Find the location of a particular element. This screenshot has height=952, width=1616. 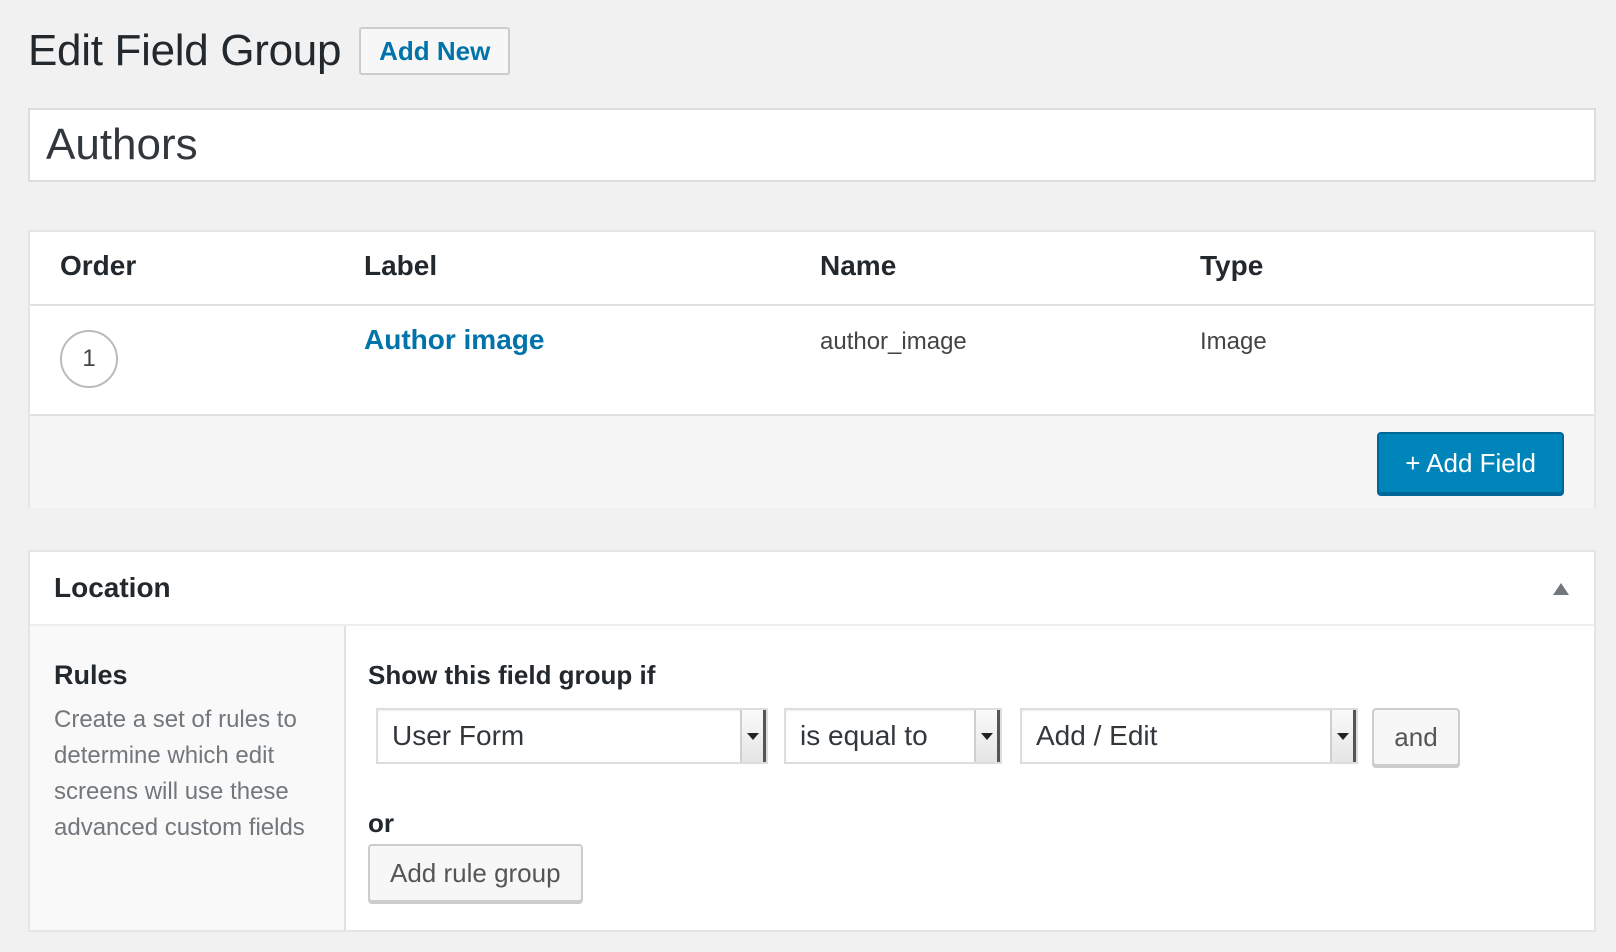

field-order-number: 1 is located at coordinates (89, 358).